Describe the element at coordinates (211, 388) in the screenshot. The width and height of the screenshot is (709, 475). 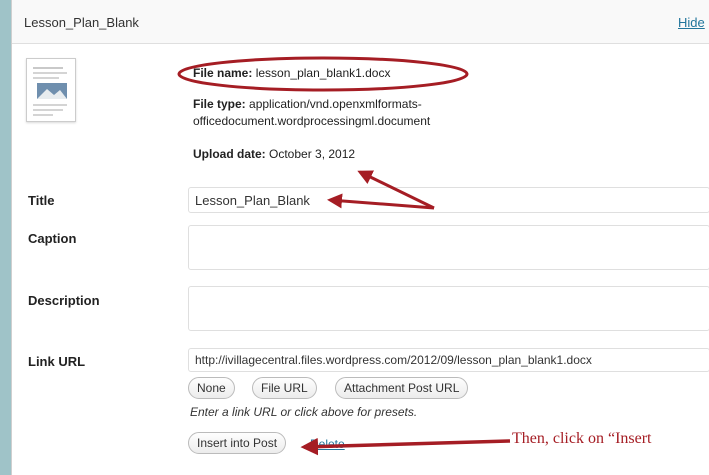
I see `none-button: None` at that location.